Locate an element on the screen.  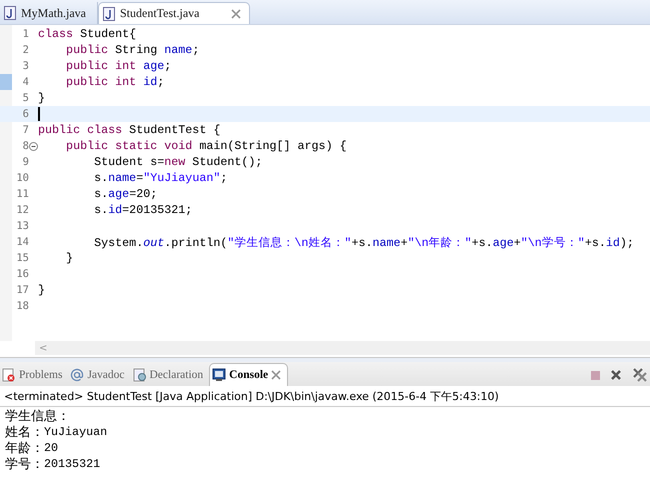
line-number: 1 is located at coordinates (25, 34).